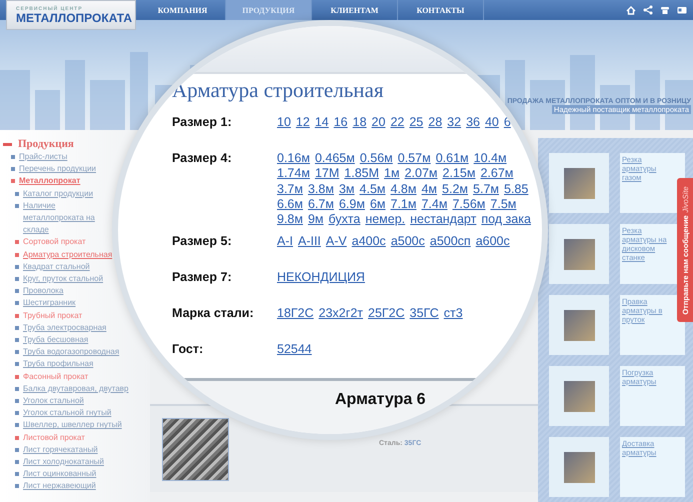 Image resolution: width=693 pixels, height=502 pixels. Describe the element at coordinates (340, 314) in the screenshot. I see `value-link: 23х2г2т` at that location.